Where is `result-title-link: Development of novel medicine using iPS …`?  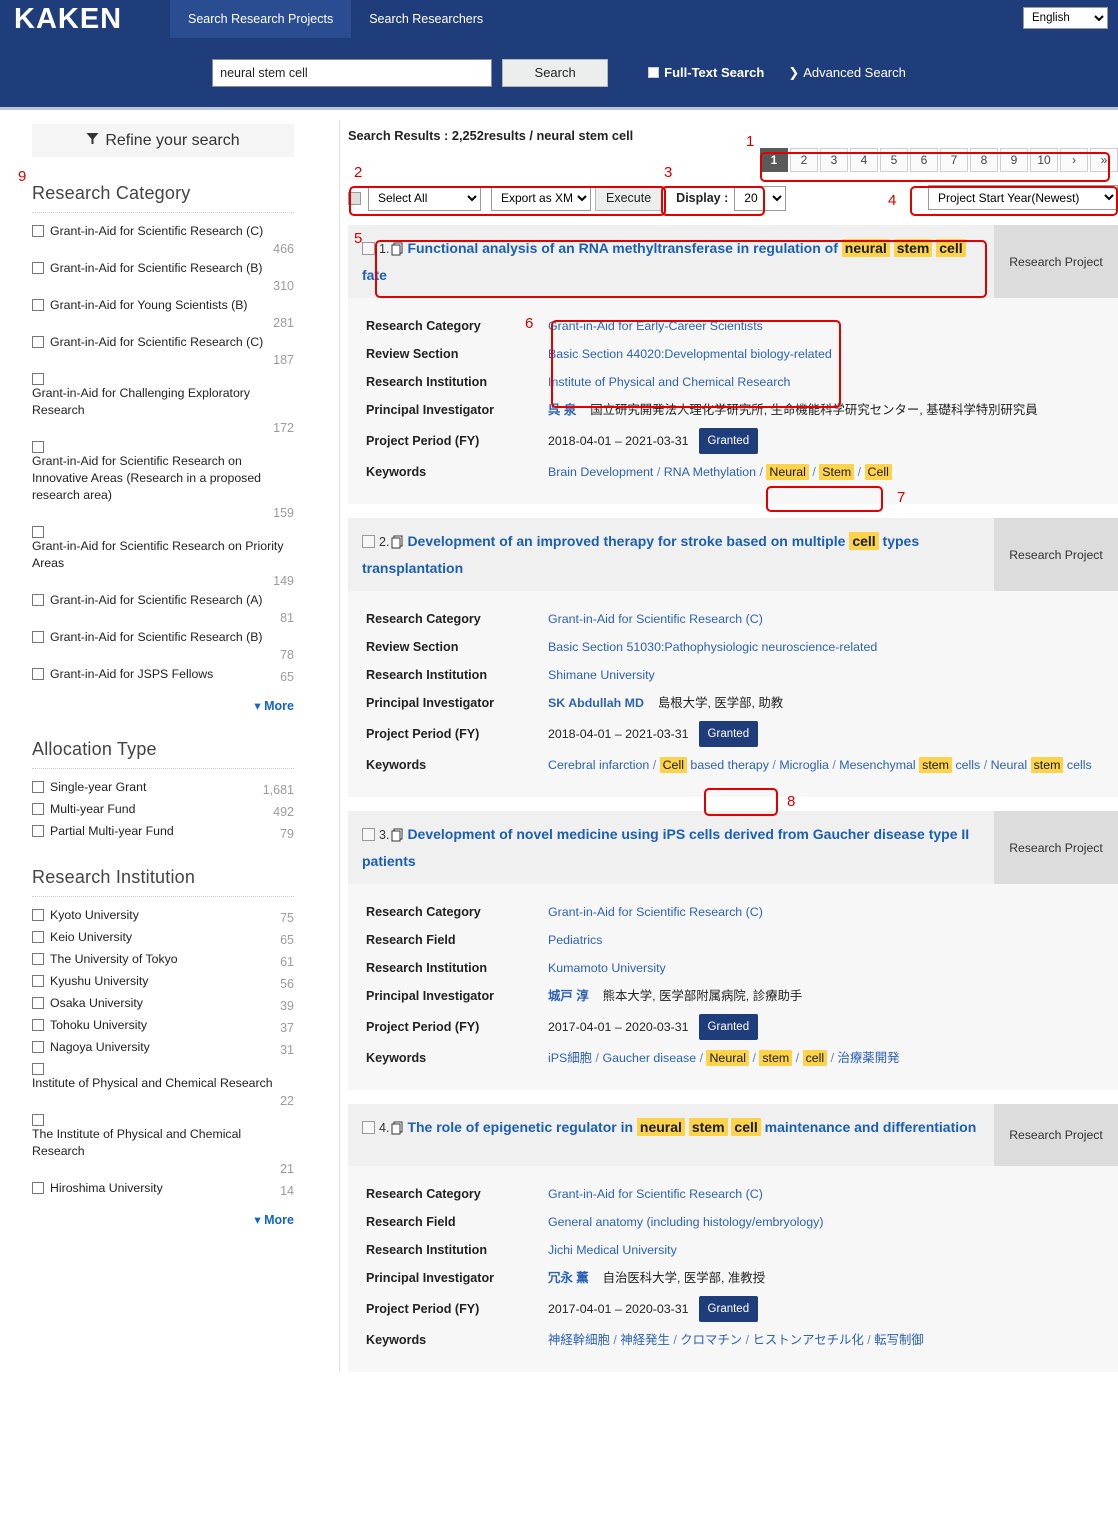 result-title-link: Development of novel medicine using iPS … is located at coordinates (665, 847).